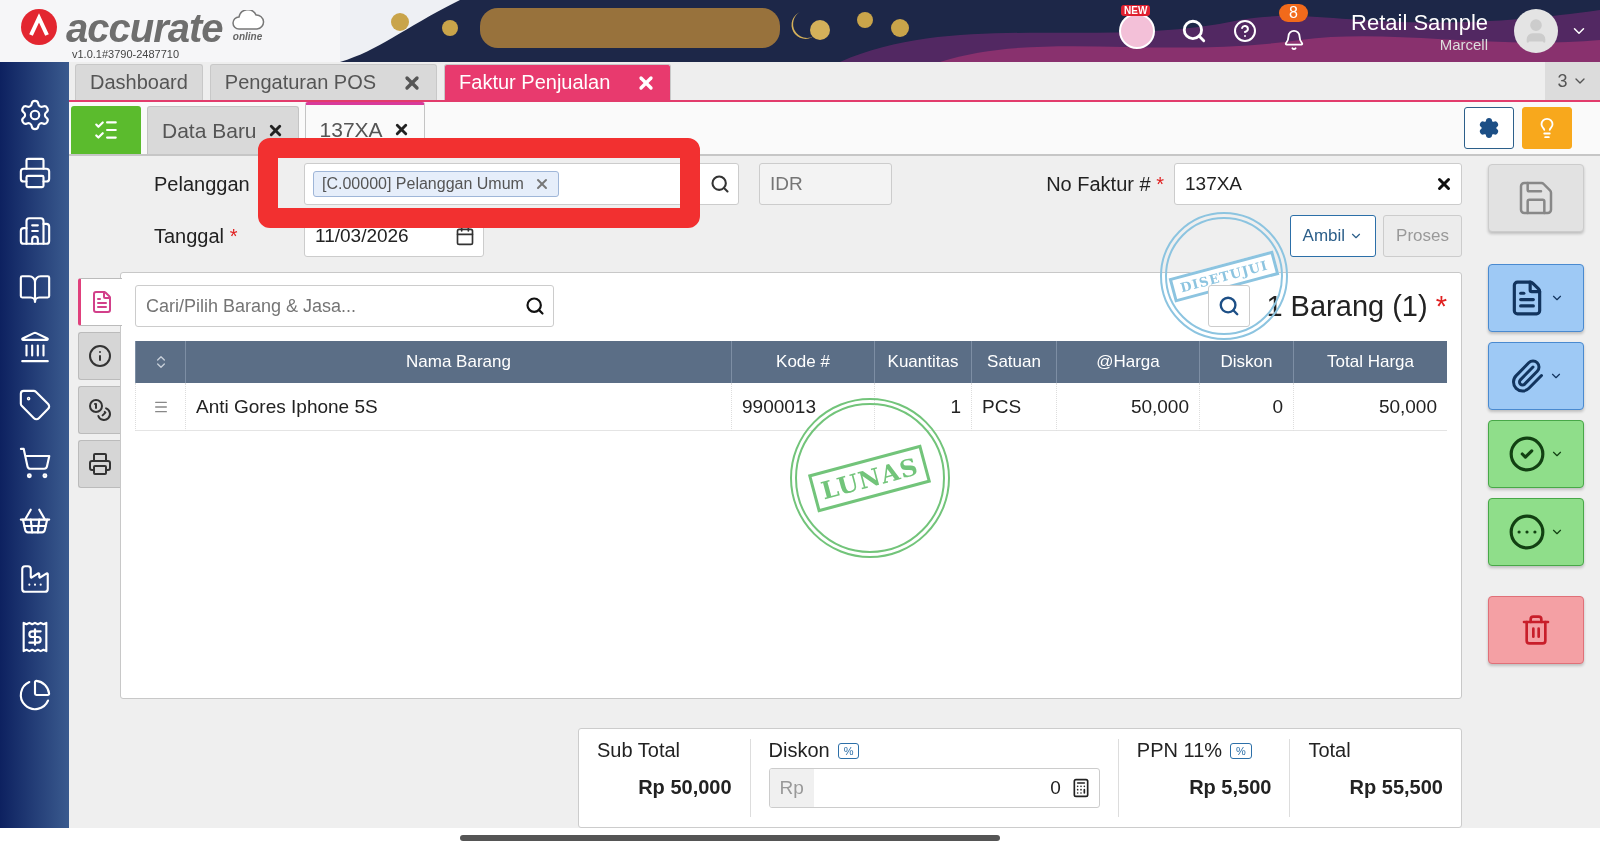 This screenshot has width=1600, height=848. I want to click on print-button, so click(1536, 298).